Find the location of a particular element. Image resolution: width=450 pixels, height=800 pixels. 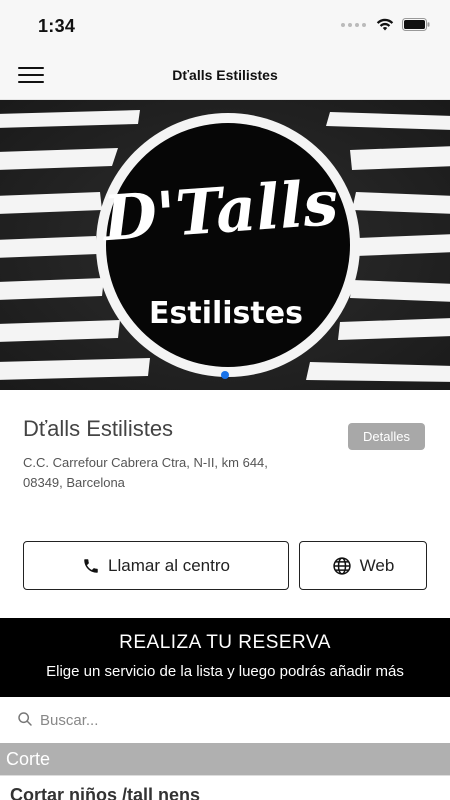

nav-bar: Dťalls Estilistes is located at coordinates (225, 76).